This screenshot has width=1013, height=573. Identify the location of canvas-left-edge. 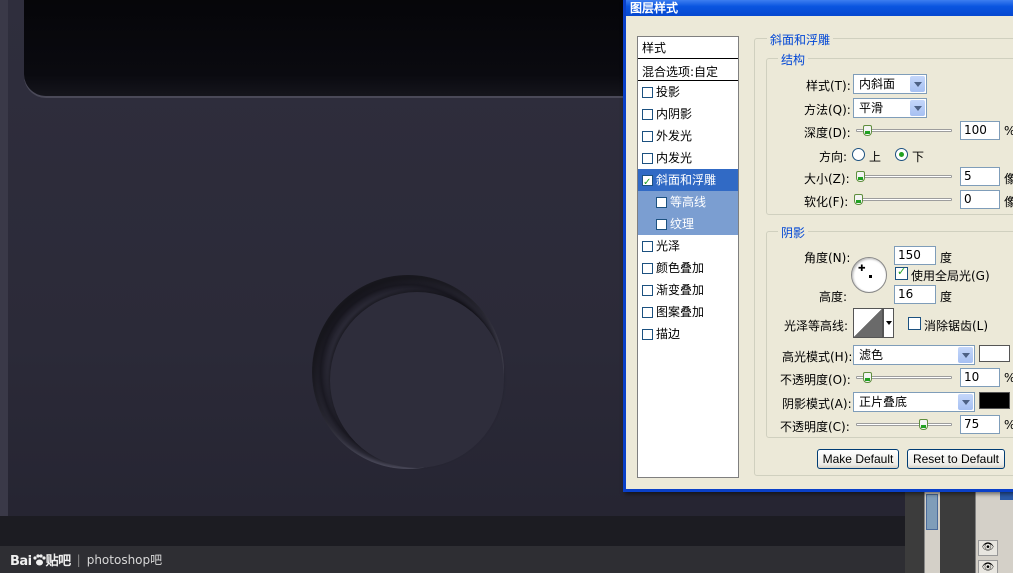
(4, 260).